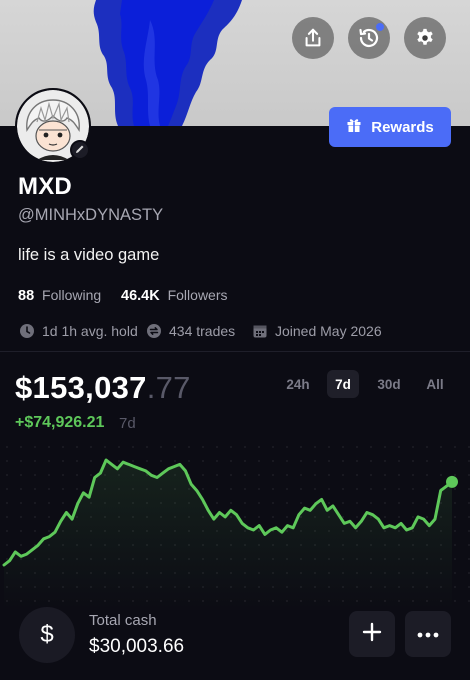  I want to click on history-button, so click(369, 38).